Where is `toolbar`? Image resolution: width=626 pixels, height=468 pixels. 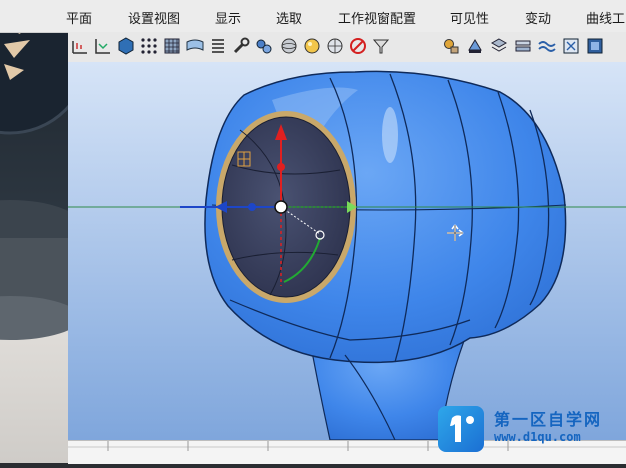 toolbar is located at coordinates (347, 47).